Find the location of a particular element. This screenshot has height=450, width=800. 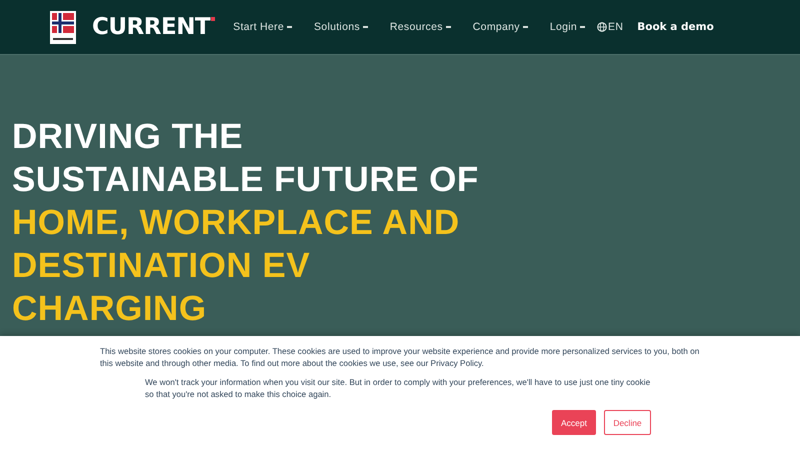

nav-link: Solutions is located at coordinates (341, 27).